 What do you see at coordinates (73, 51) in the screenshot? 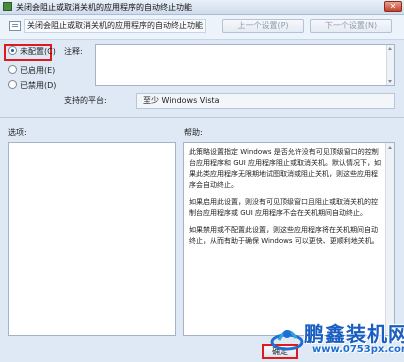
I see `comment-label: 注释:` at bounding box center [73, 51].